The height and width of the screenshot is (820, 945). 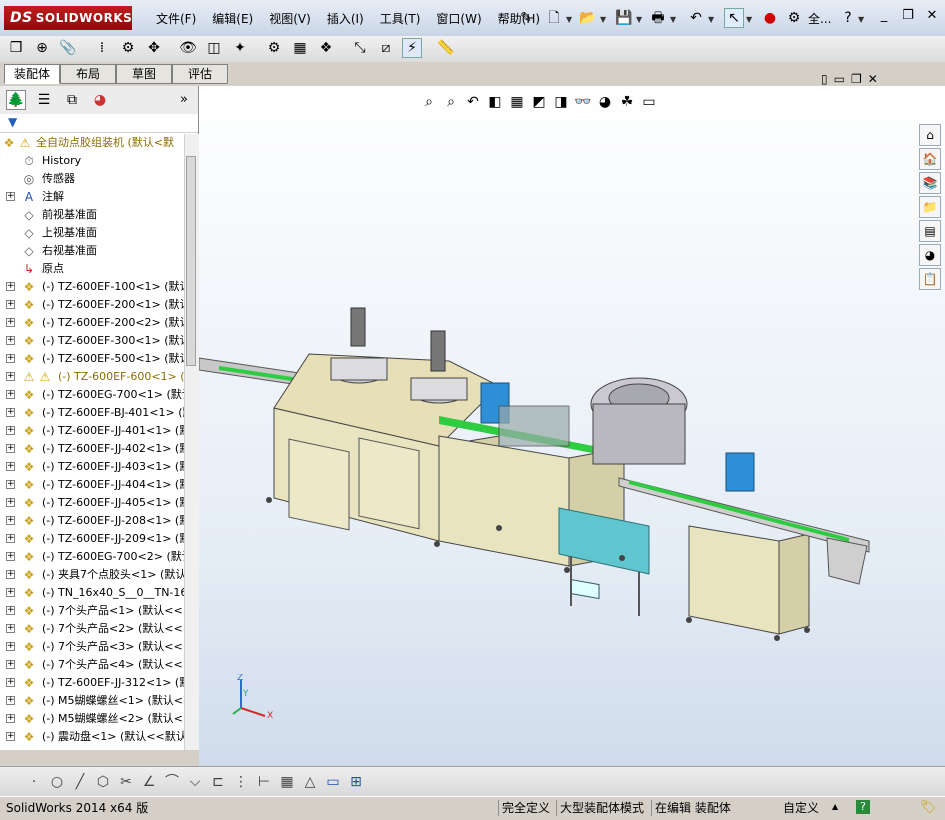 What do you see at coordinates (412, 48) in the screenshot?
I see `instant3d-icon: ⚡` at bounding box center [412, 48].